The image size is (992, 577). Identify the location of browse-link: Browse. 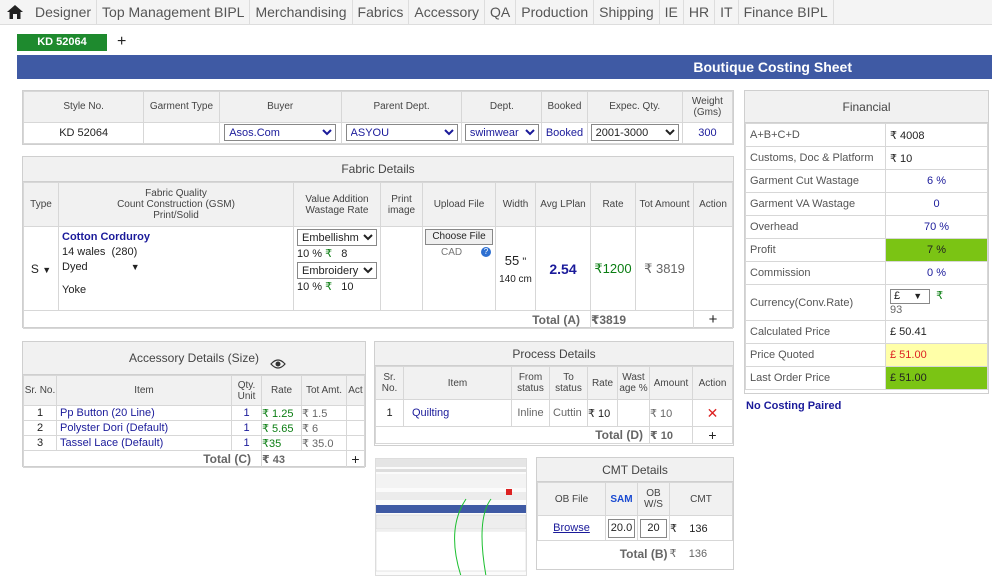
(571, 528).